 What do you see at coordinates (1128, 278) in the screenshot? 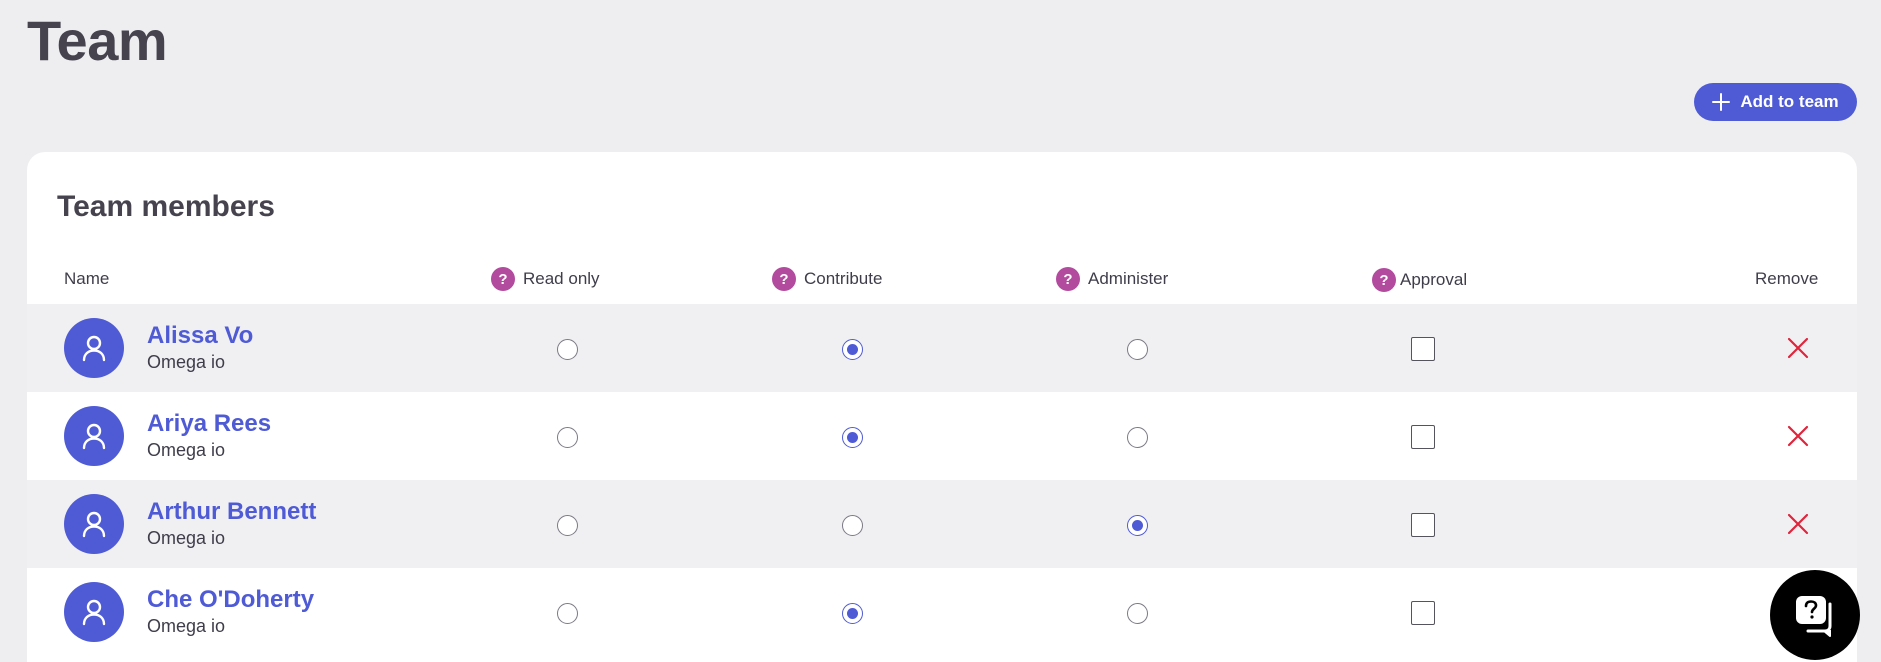
I see `column-header-administer-label: Administer` at bounding box center [1128, 278].